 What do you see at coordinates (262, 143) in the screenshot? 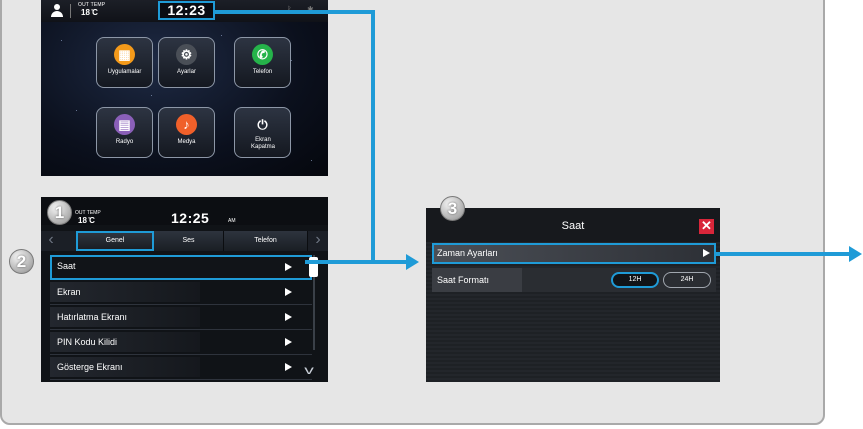
I see `tile-label: Ekran Kapatma` at bounding box center [262, 143].